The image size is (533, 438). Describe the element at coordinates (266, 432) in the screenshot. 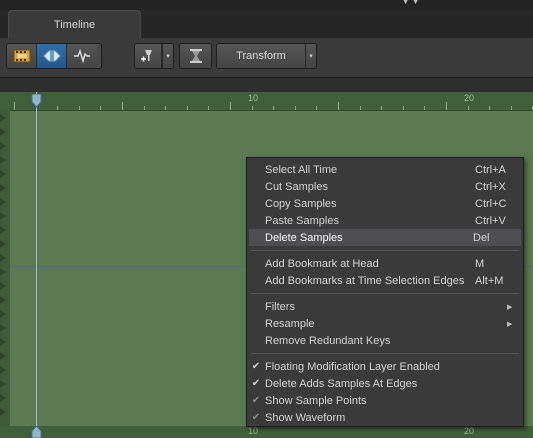

I see `bottom-ruler: 10 20` at that location.